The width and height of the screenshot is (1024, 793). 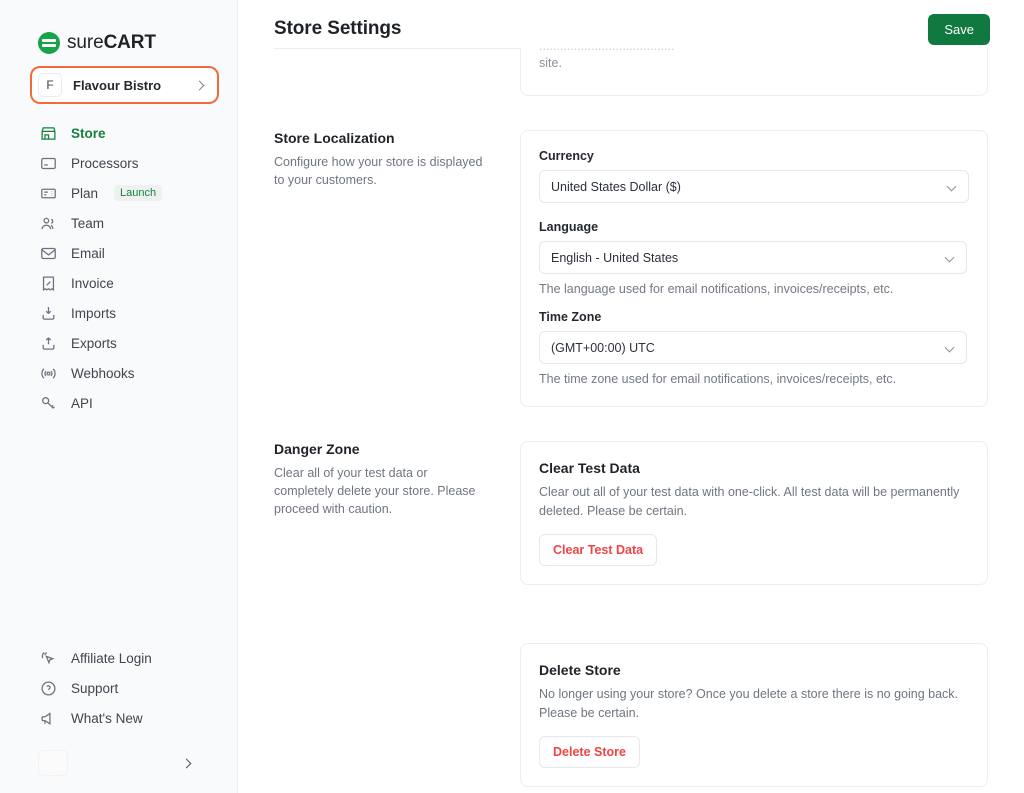 I want to click on store-switcher: F Flavour Bistro, so click(x=124, y=85).